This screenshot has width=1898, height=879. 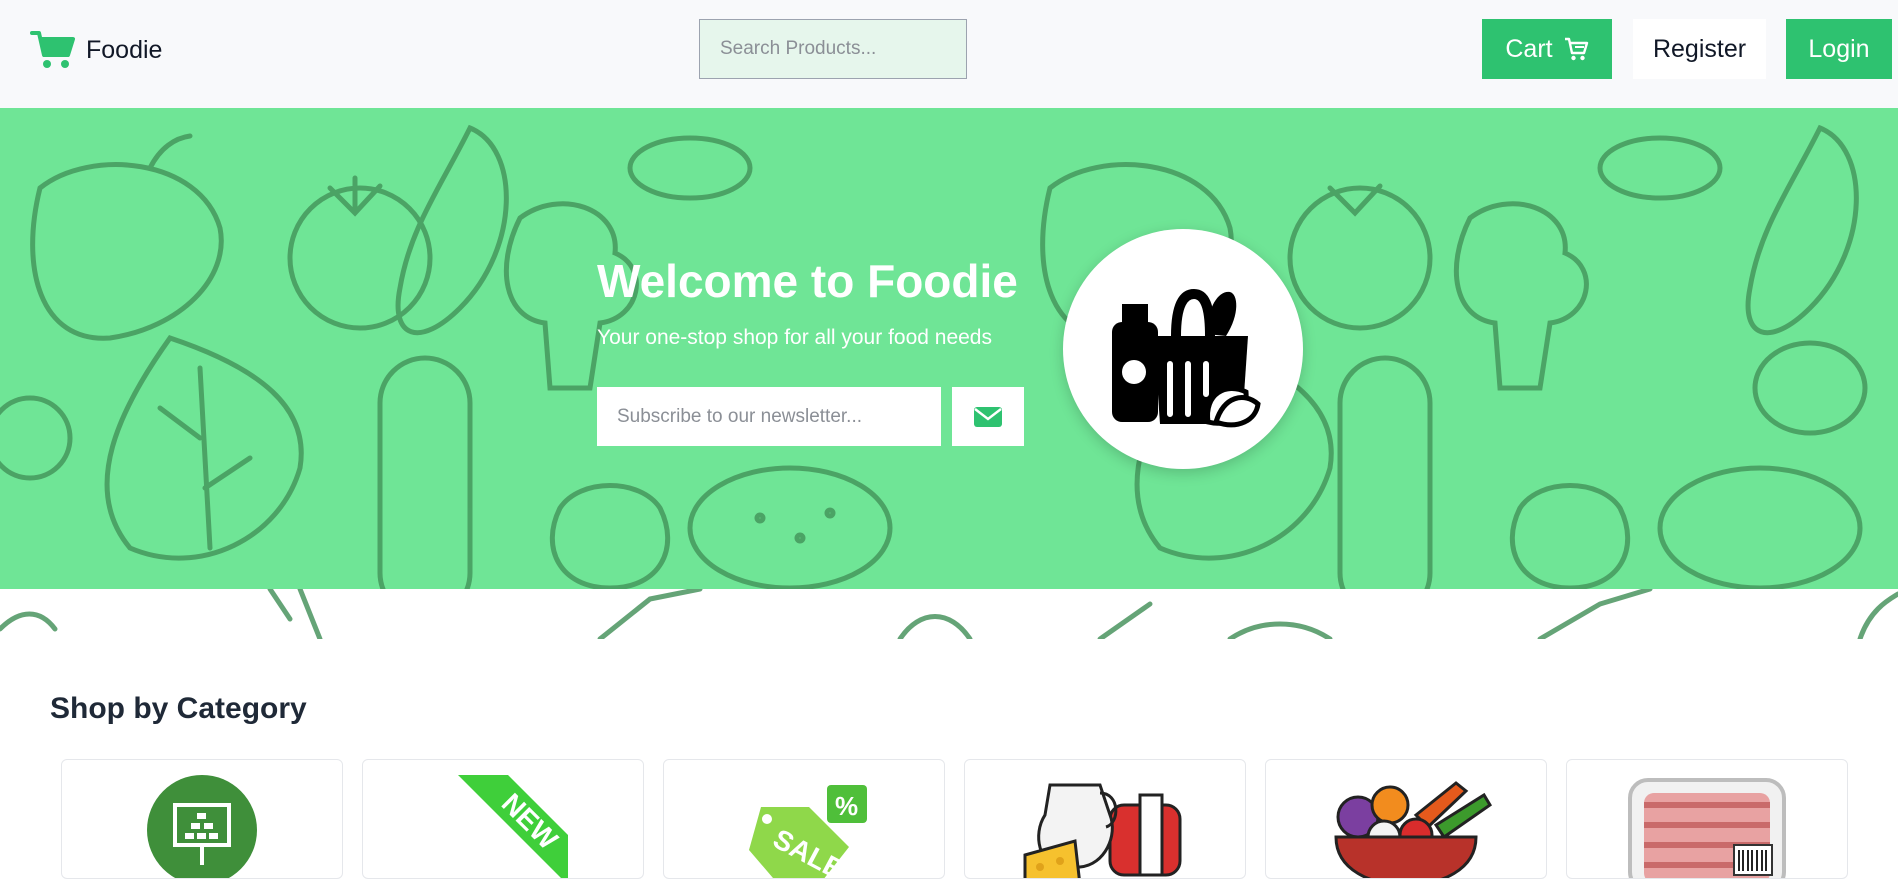 I want to click on login-button: Login, so click(x=1839, y=49).